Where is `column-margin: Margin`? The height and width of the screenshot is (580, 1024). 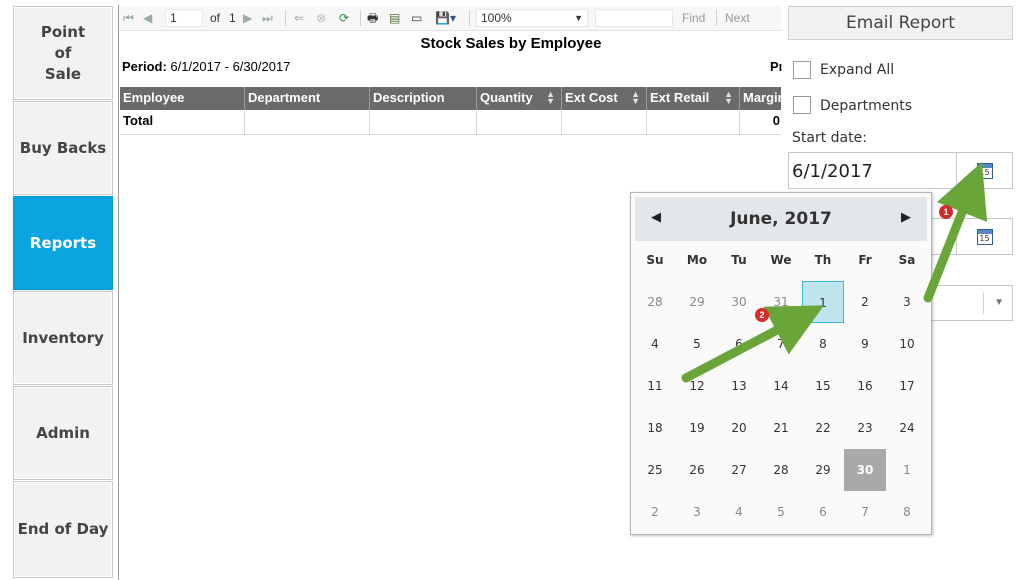 column-margin: Margin is located at coordinates (760, 98).